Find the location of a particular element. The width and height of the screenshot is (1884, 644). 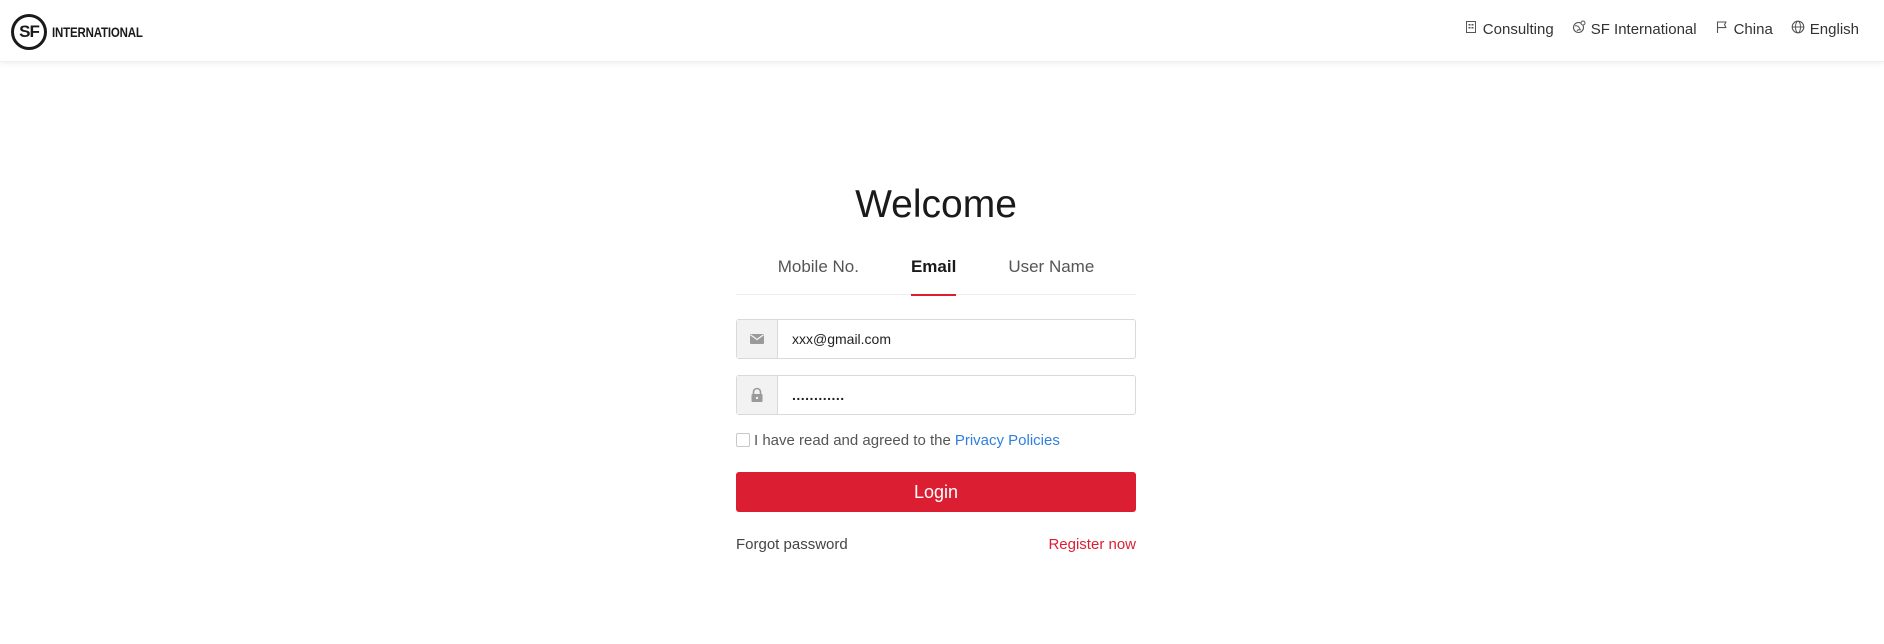

nav-region-china: China is located at coordinates (1744, 29).